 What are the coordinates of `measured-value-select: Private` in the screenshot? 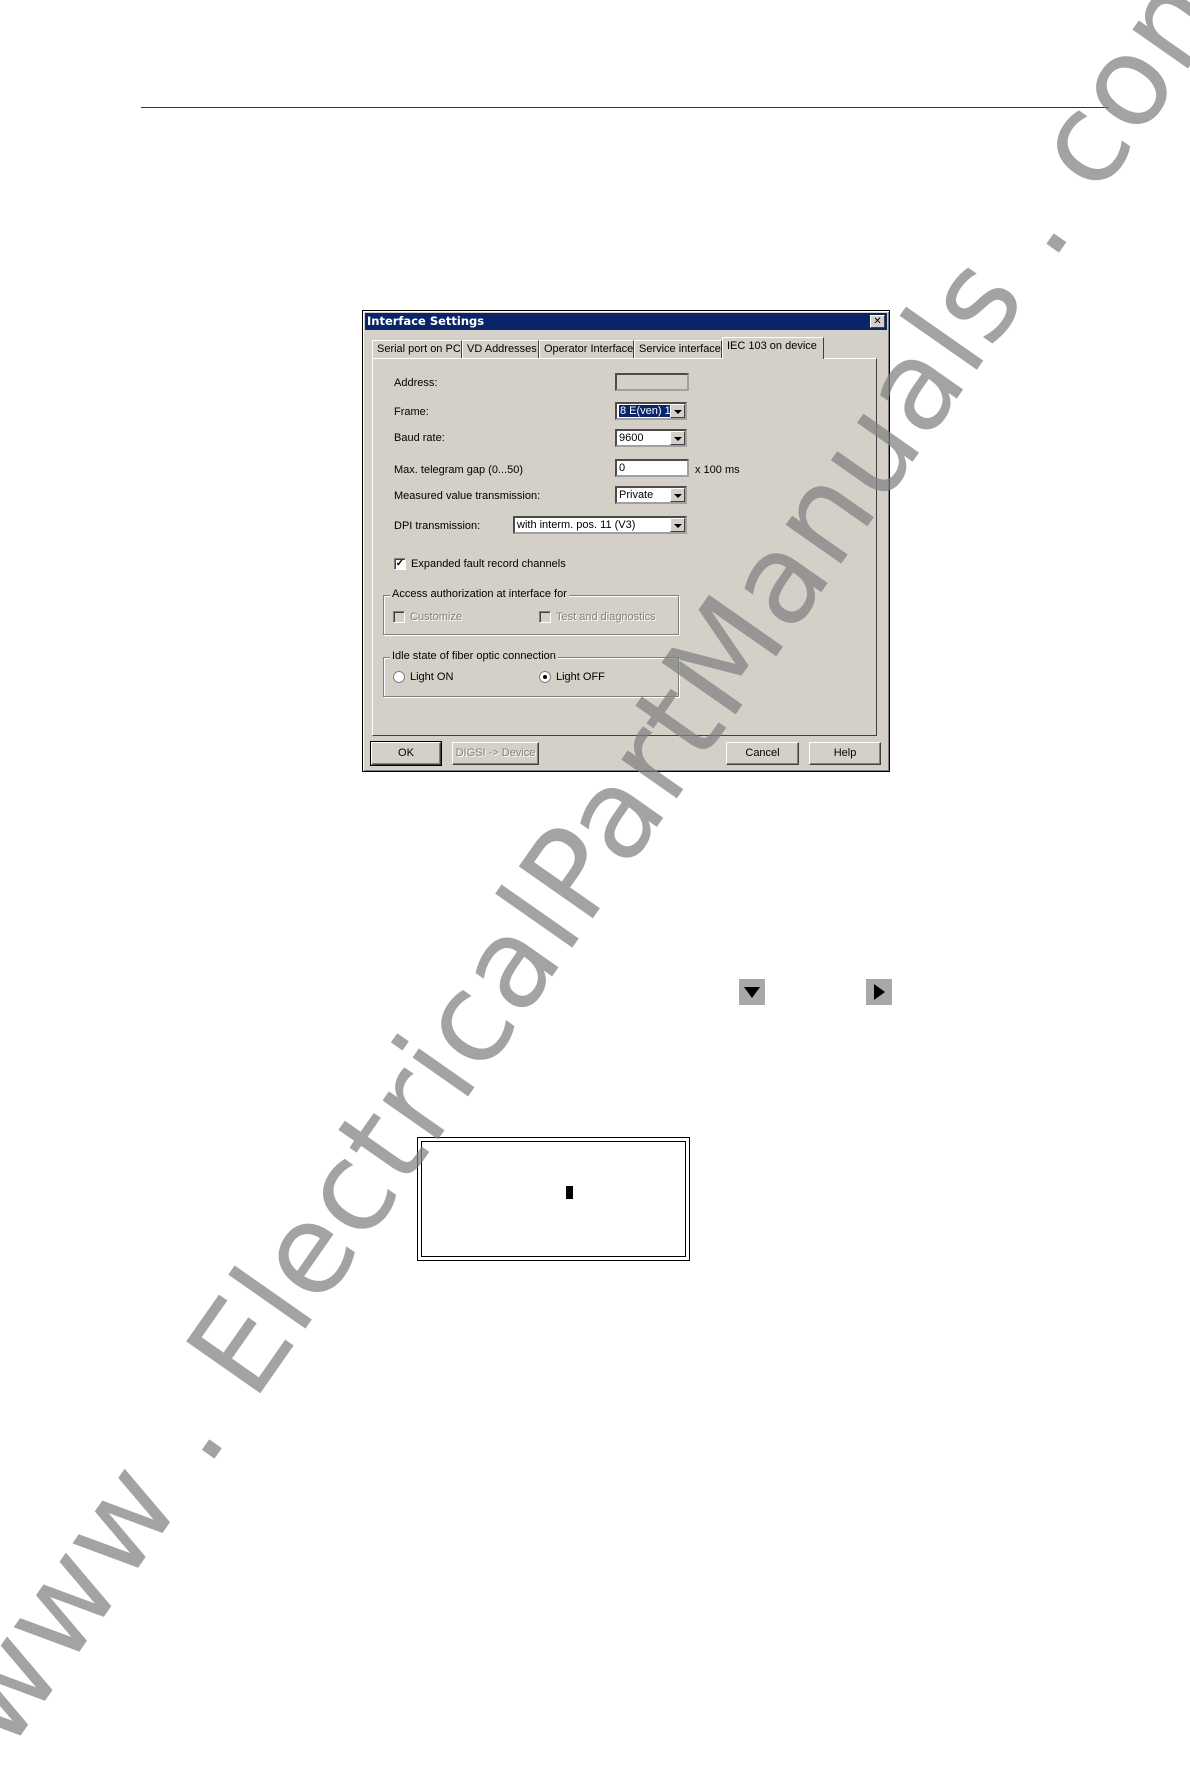 It's located at (651, 495).